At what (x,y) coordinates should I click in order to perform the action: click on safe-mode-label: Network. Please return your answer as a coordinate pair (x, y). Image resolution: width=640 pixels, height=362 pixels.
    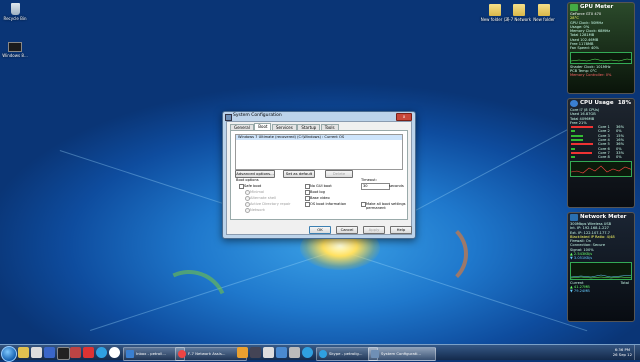
    Looking at the image, I should click on (258, 209).